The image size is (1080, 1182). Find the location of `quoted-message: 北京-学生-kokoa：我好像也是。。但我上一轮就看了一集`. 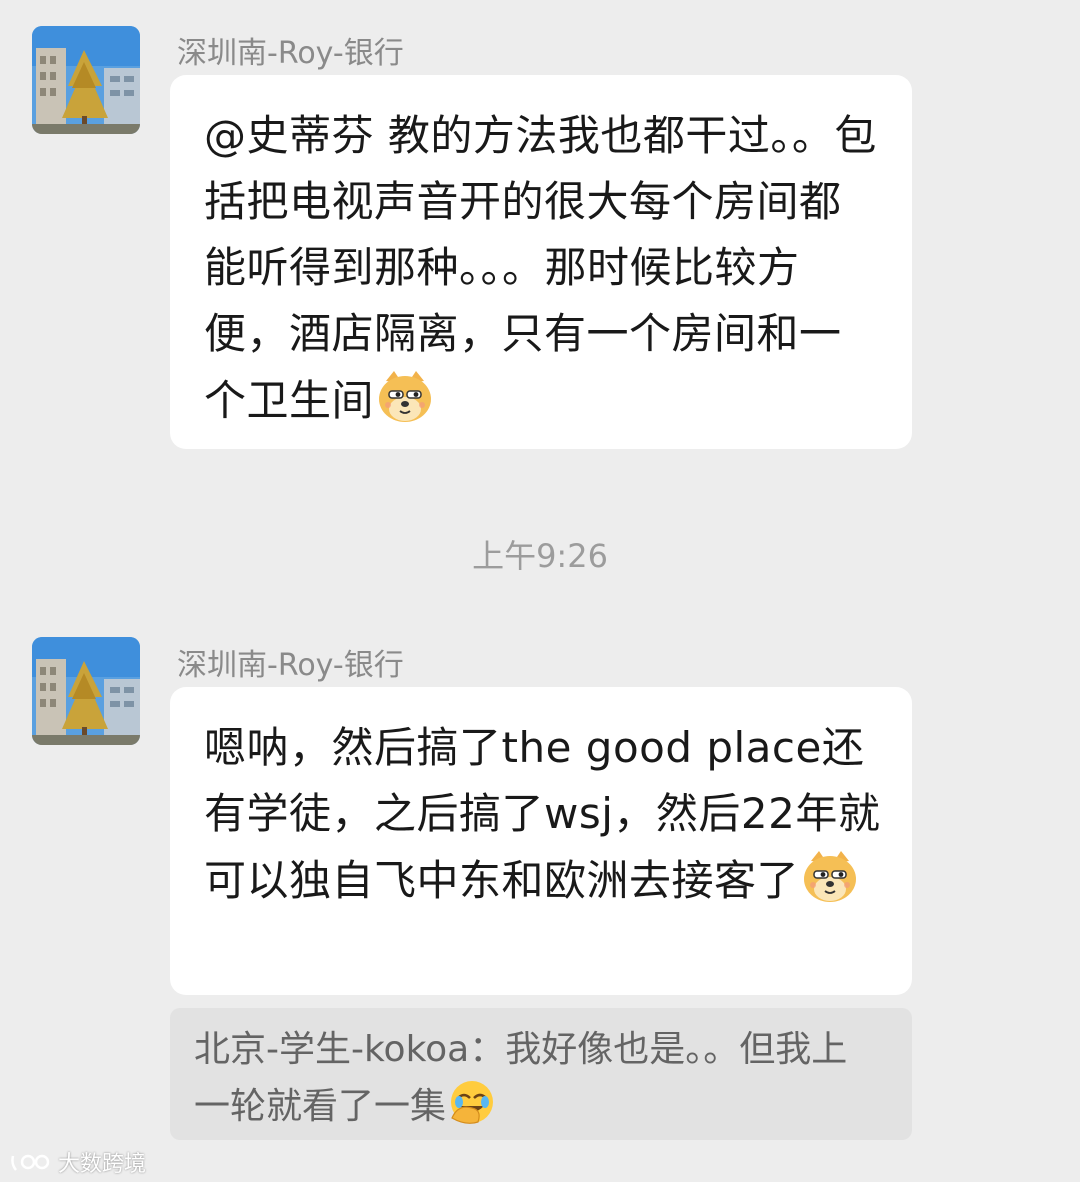

quoted-message: 北京-学生-kokoa：我好像也是。。但我上一轮就看了一集 is located at coordinates (541, 1074).